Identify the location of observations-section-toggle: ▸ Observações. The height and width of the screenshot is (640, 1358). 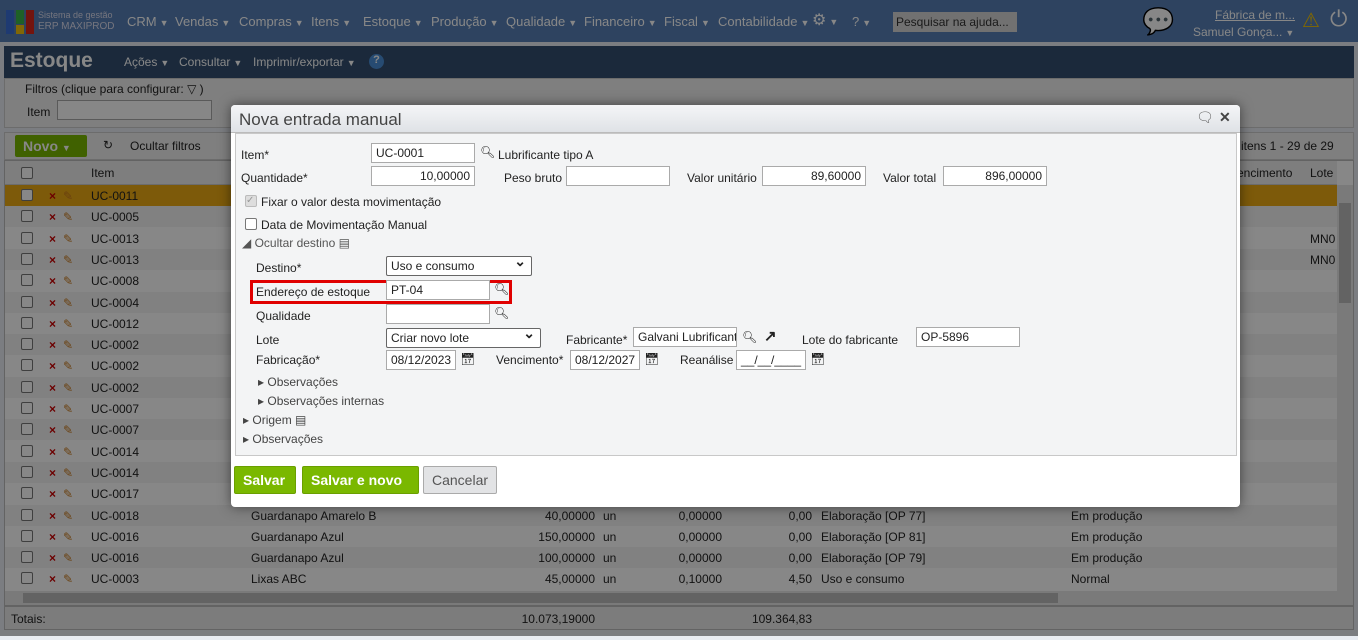
(283, 439).